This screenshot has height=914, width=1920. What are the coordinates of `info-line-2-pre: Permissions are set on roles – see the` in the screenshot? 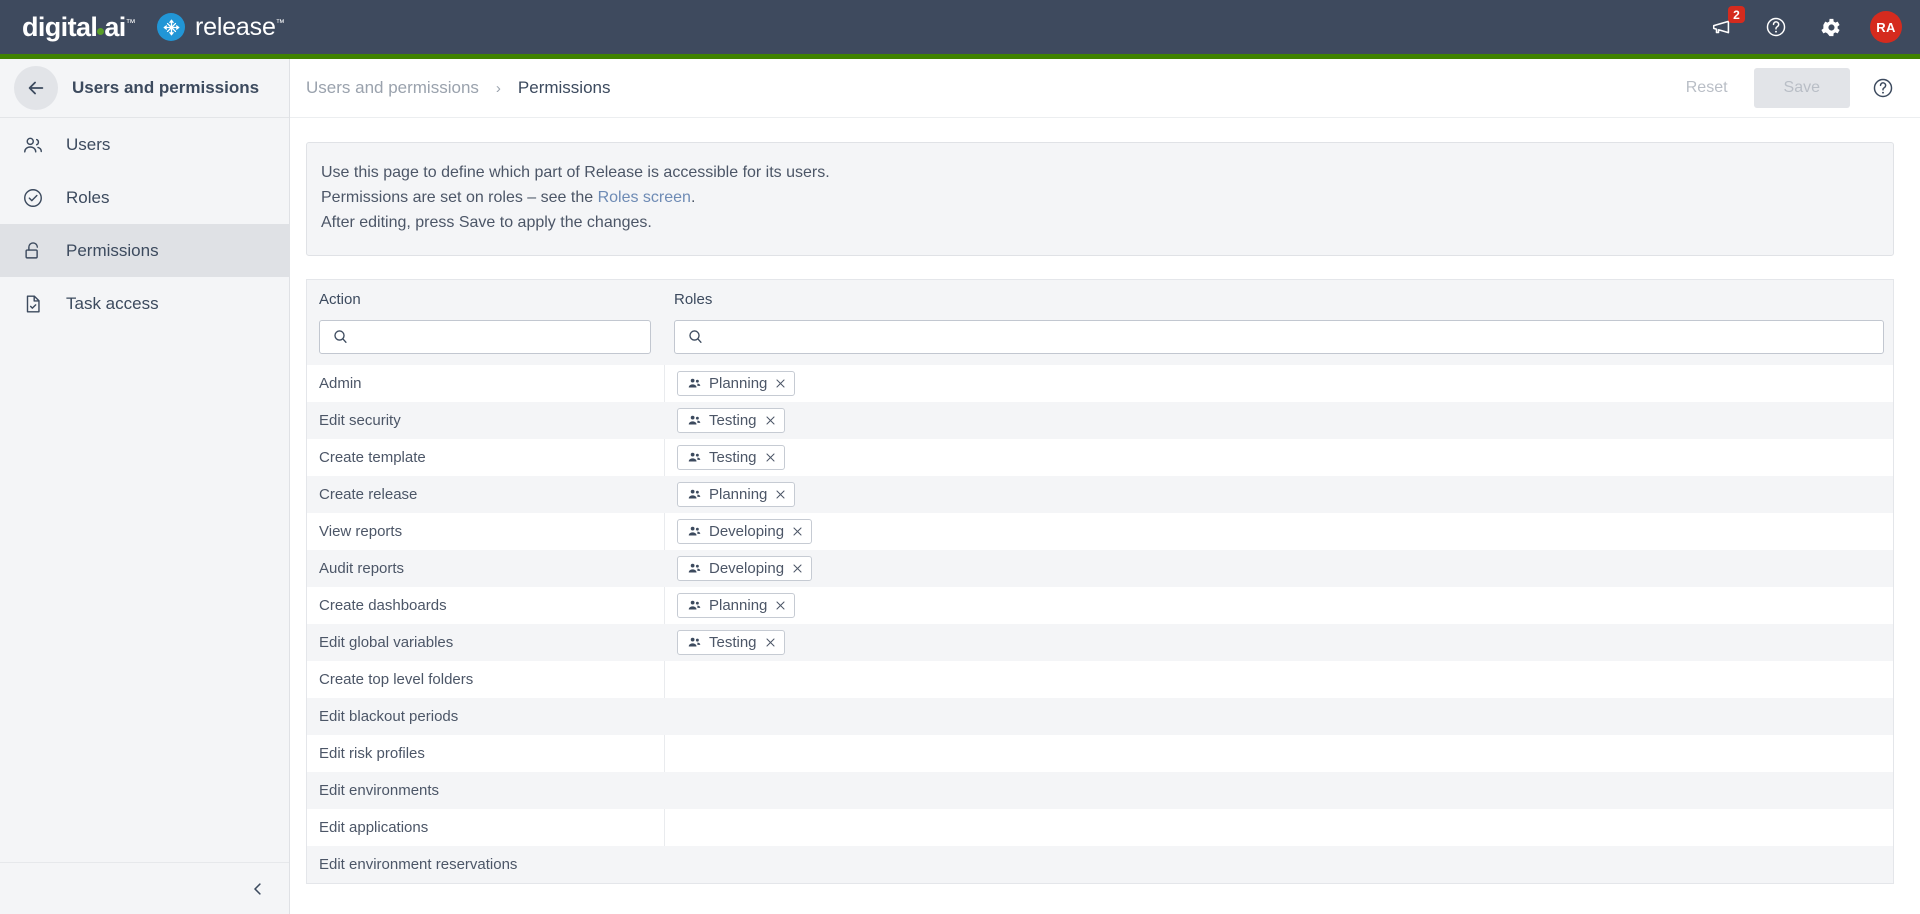 It's located at (459, 197).